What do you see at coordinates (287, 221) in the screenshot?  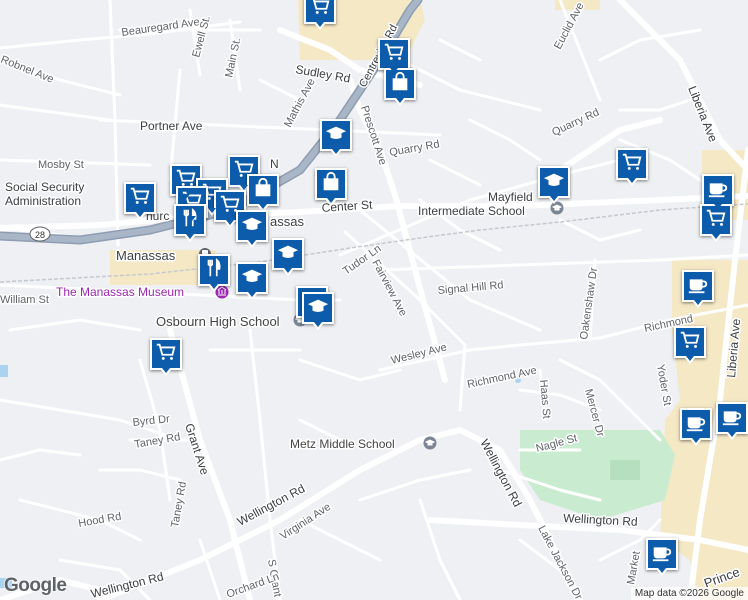 I see `place-label-manassas-partial: assas` at bounding box center [287, 221].